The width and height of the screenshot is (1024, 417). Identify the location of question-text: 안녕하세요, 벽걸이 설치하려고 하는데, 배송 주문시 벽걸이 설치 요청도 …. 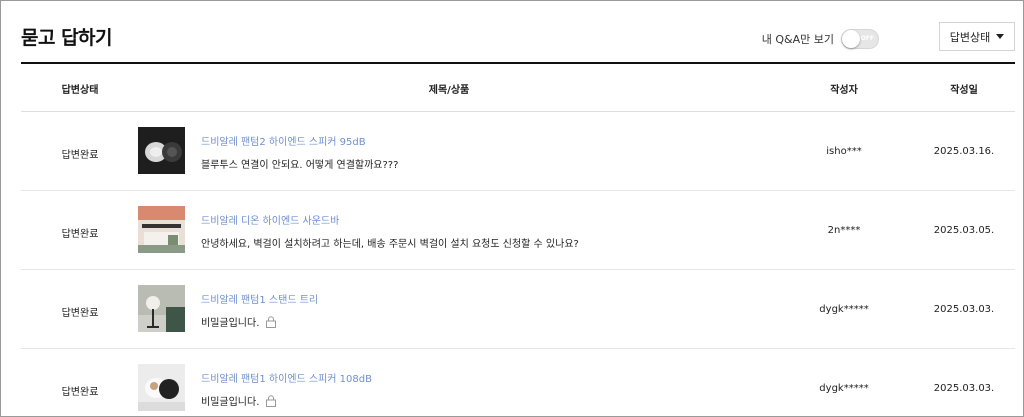
(390, 244).